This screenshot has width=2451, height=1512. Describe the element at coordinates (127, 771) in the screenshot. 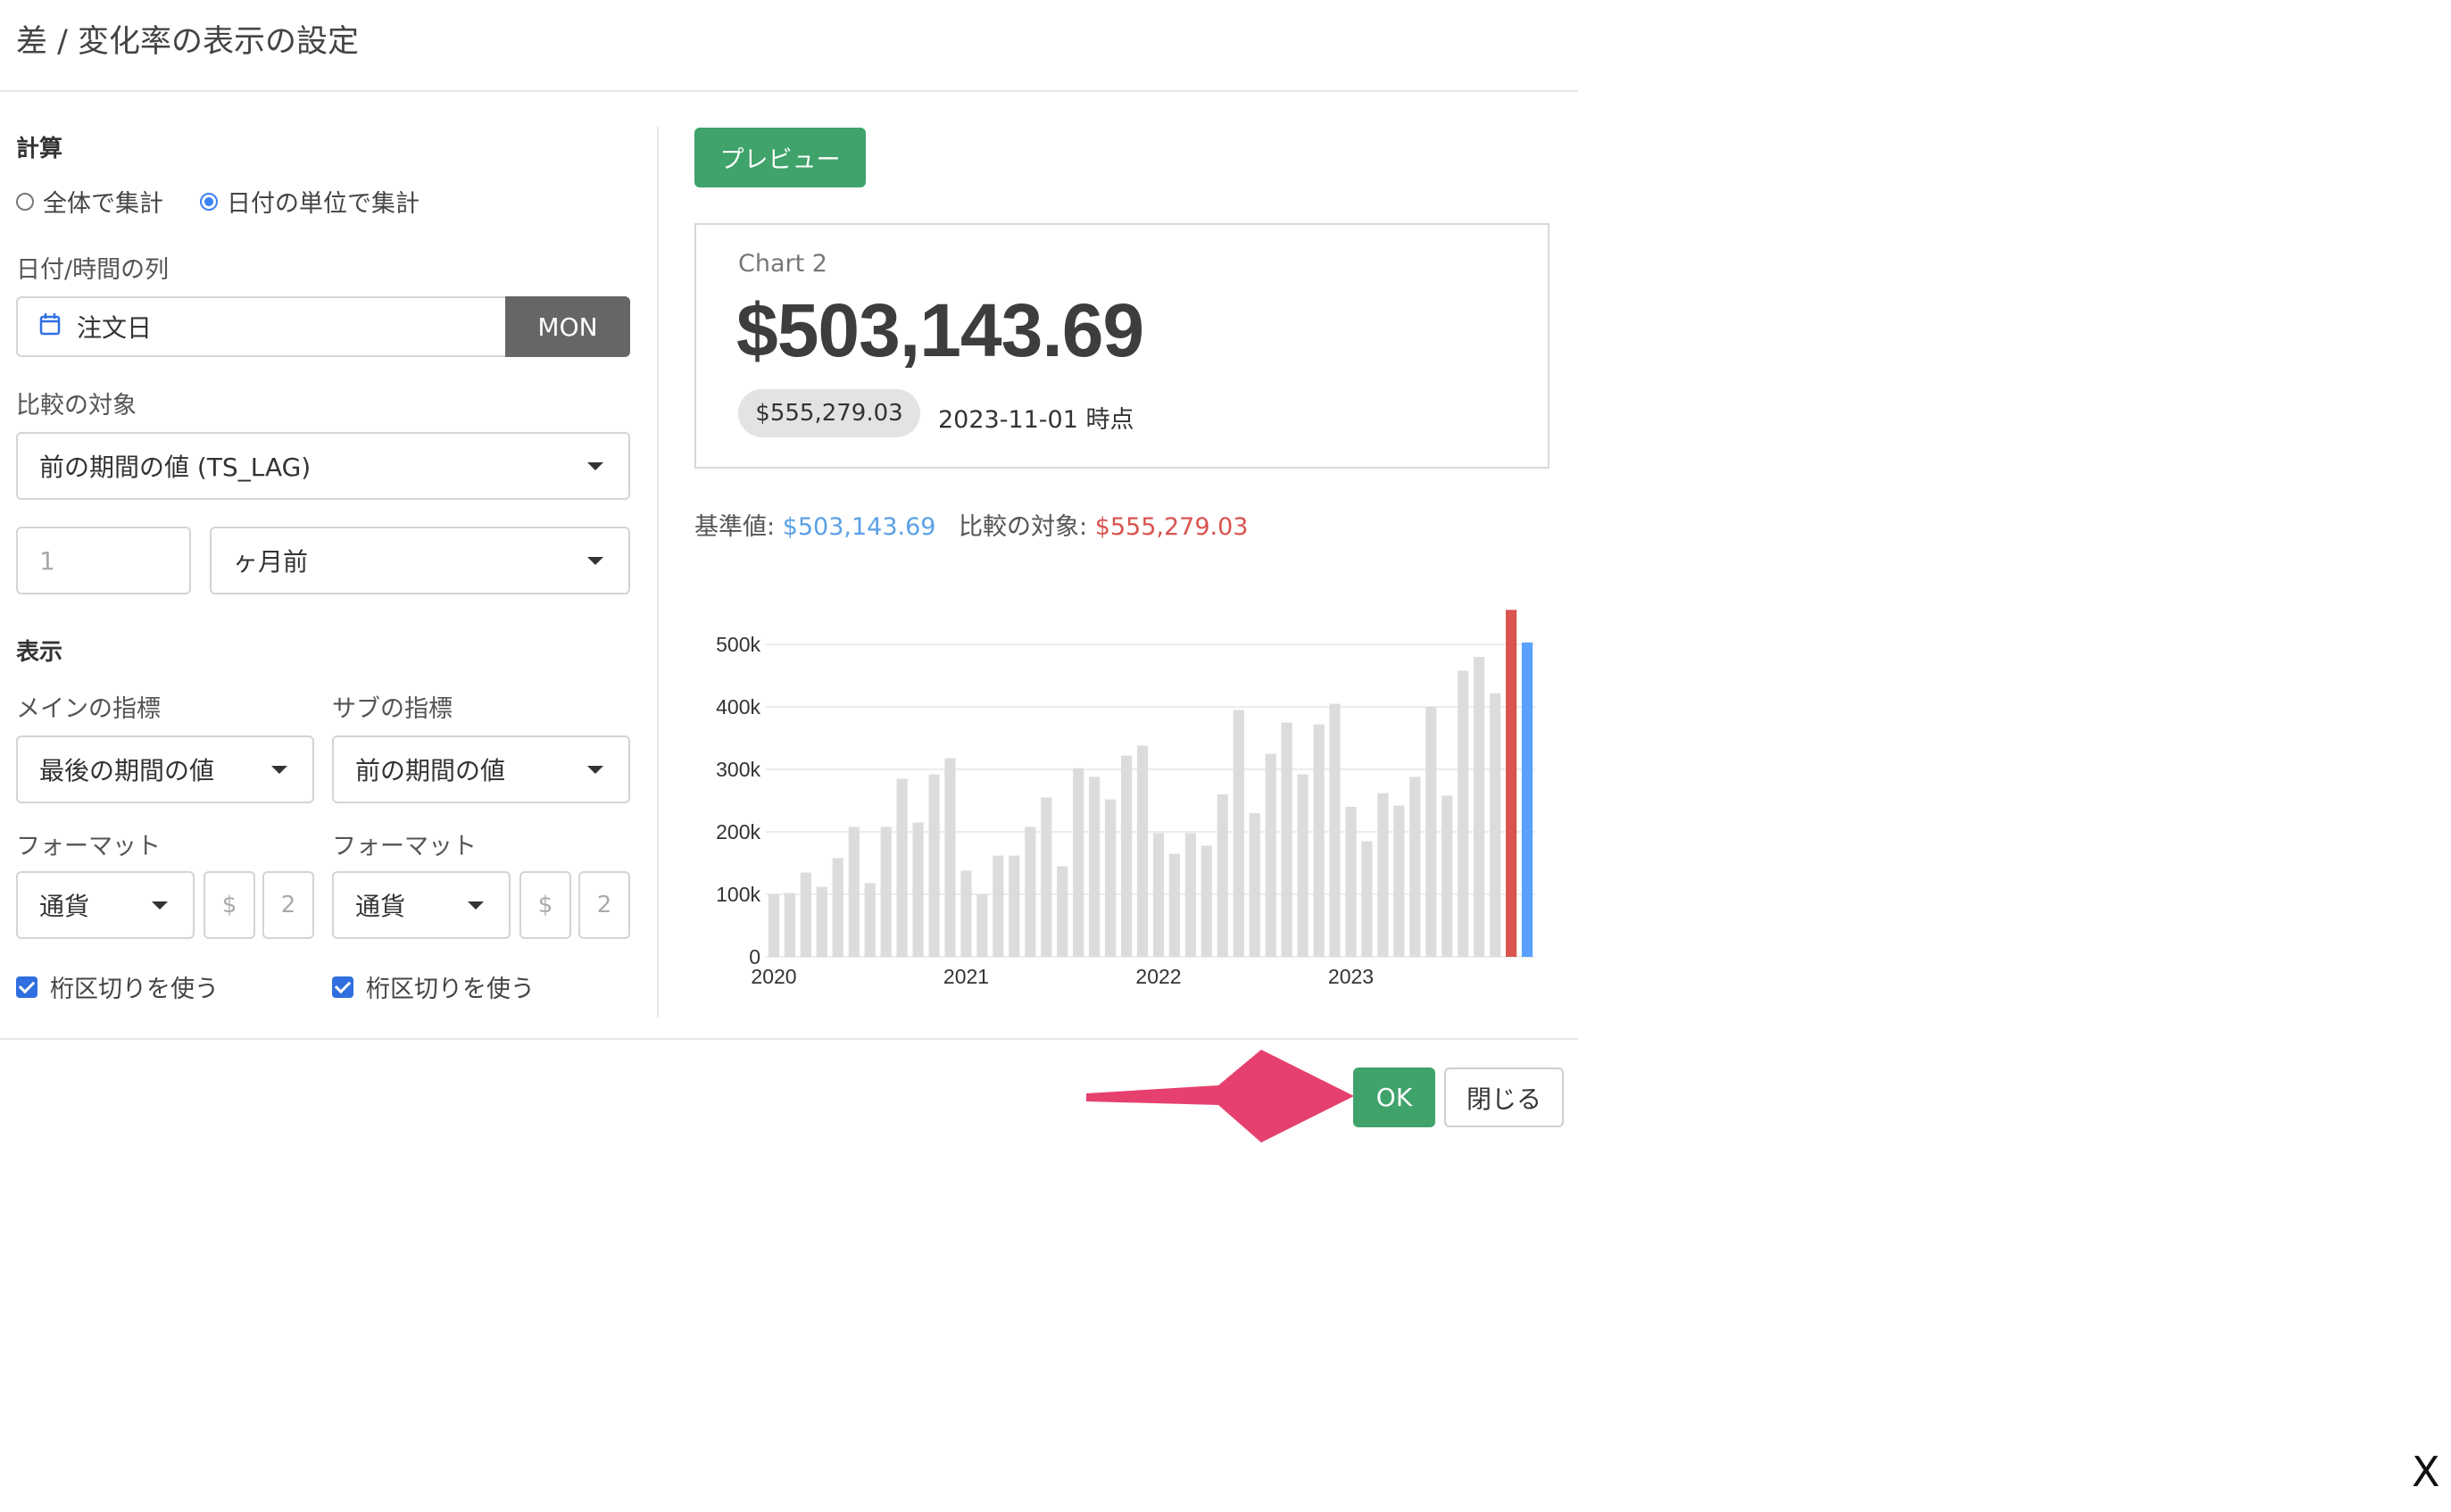

I see `main-metric-value: 最後の期間の値` at that location.